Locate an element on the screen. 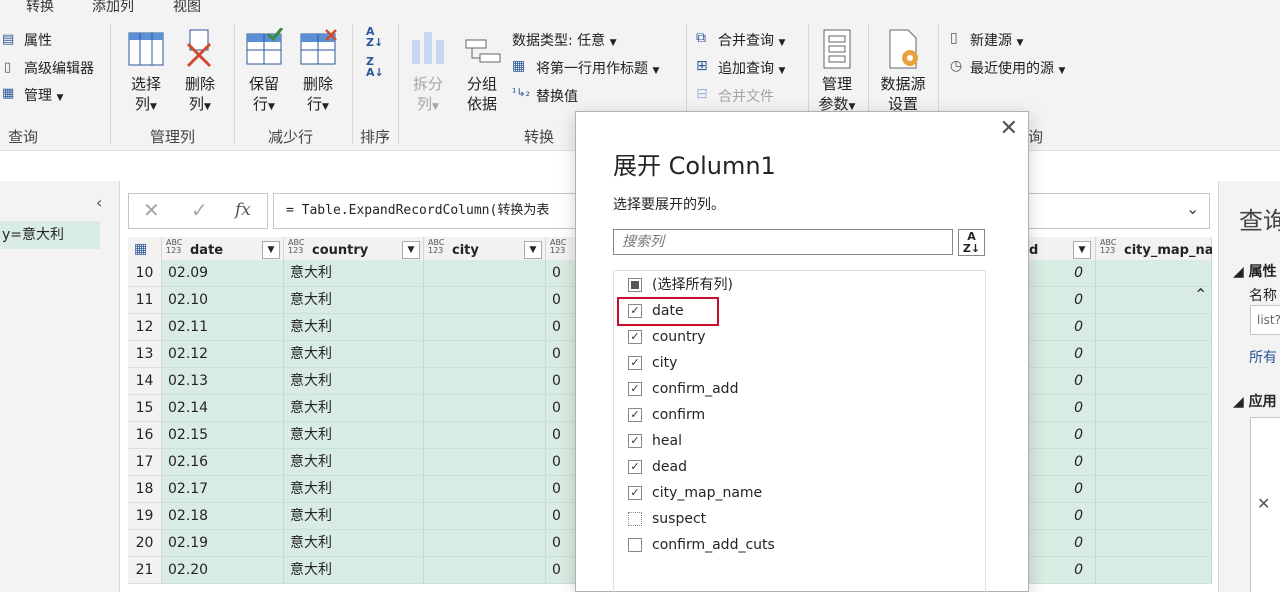 The width and height of the screenshot is (1280, 592). cell-date: 02.14 is located at coordinates (223, 408).